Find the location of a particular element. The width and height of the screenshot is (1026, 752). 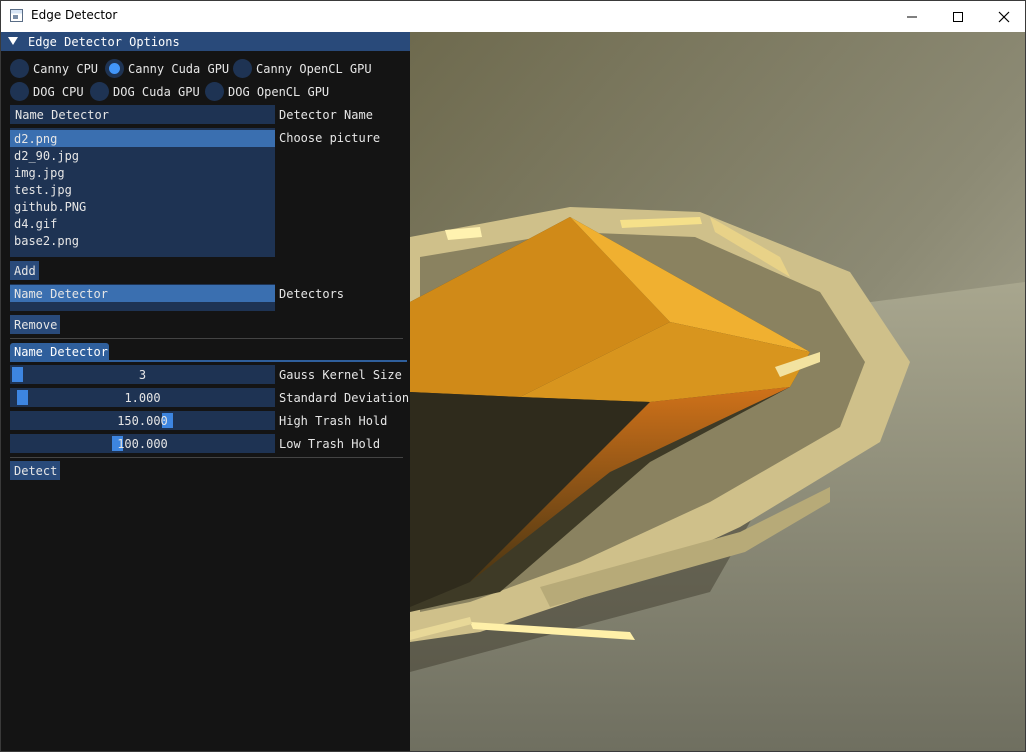

detector-name-input: Name Detector is located at coordinates (142, 114).